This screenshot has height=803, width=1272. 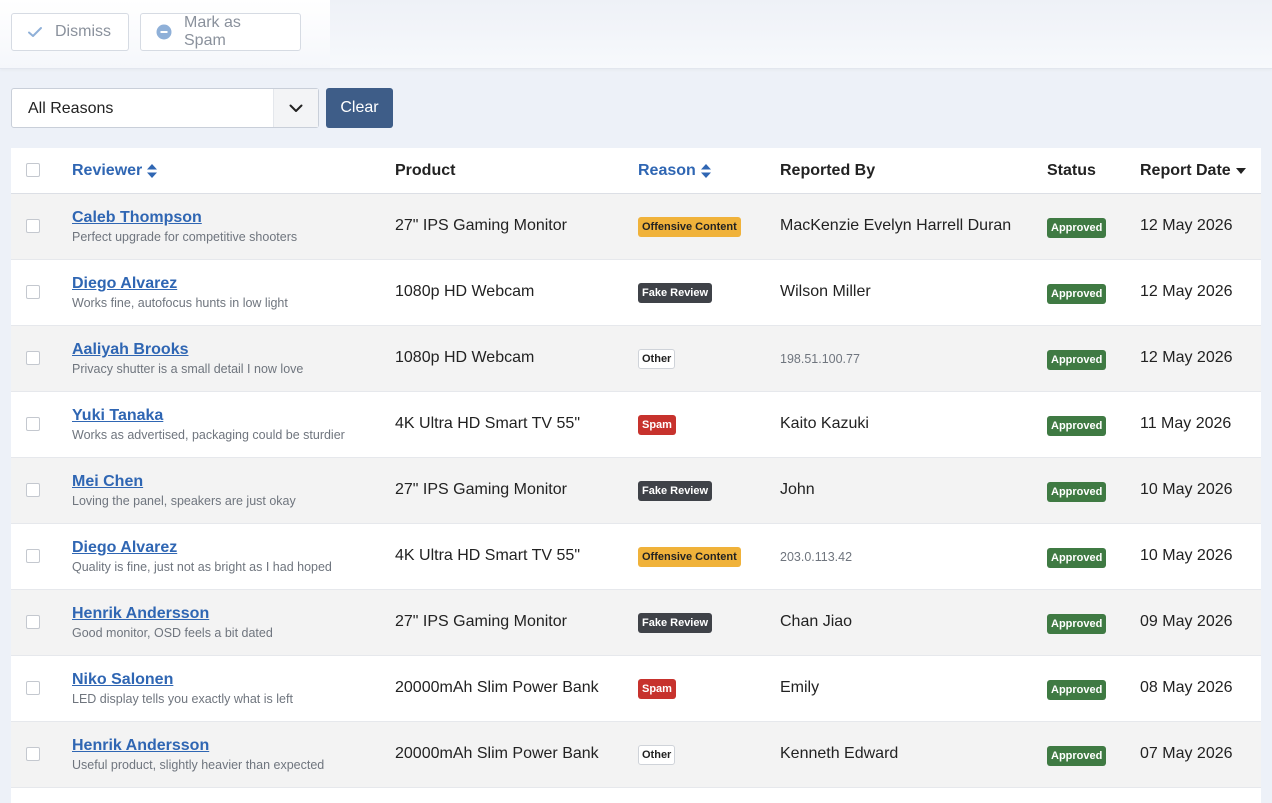 I want to click on reported-by: MacKenzie Evelyn Harrell Duran, so click(x=896, y=225).